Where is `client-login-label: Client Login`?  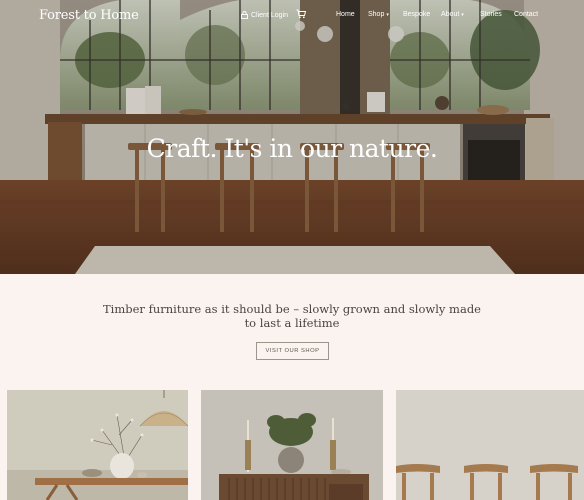
client-login-label: Client Login is located at coordinates (269, 15).